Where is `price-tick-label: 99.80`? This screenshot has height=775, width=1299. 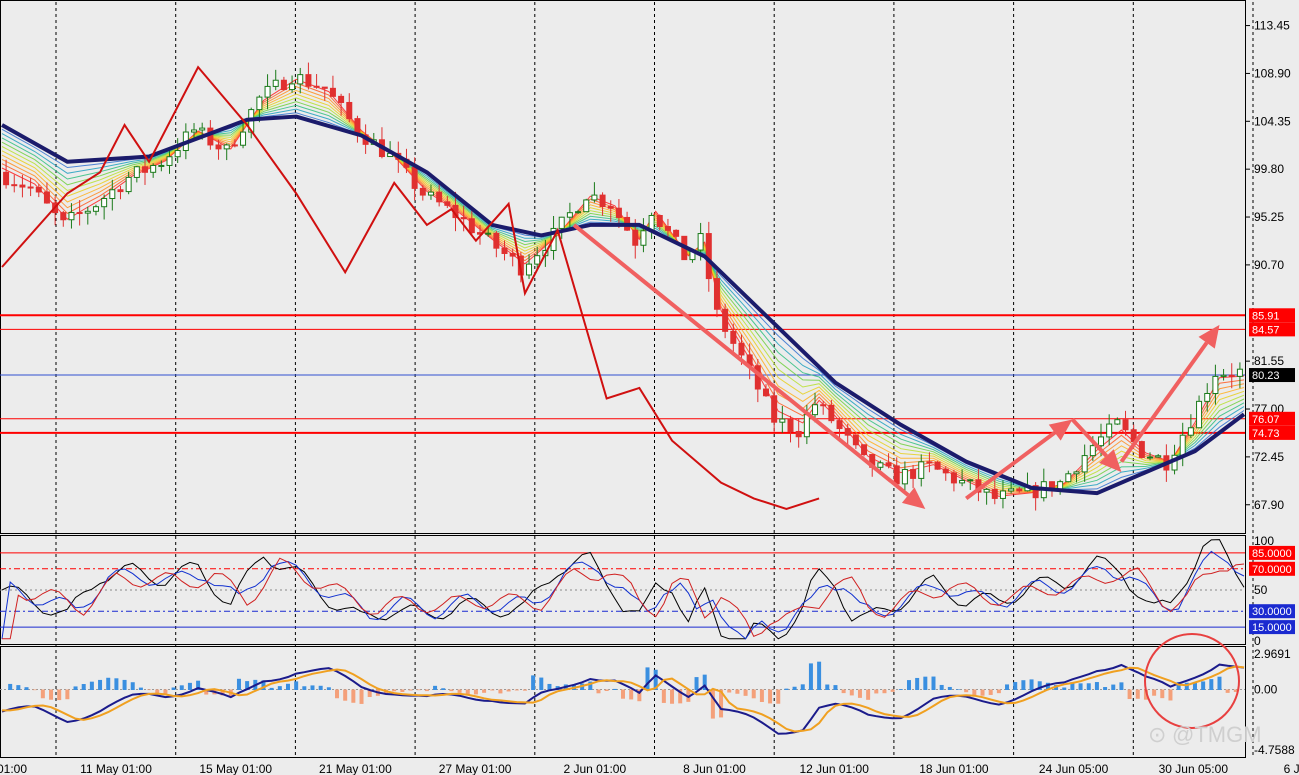
price-tick-label: 99.80 is located at coordinates (1269, 169).